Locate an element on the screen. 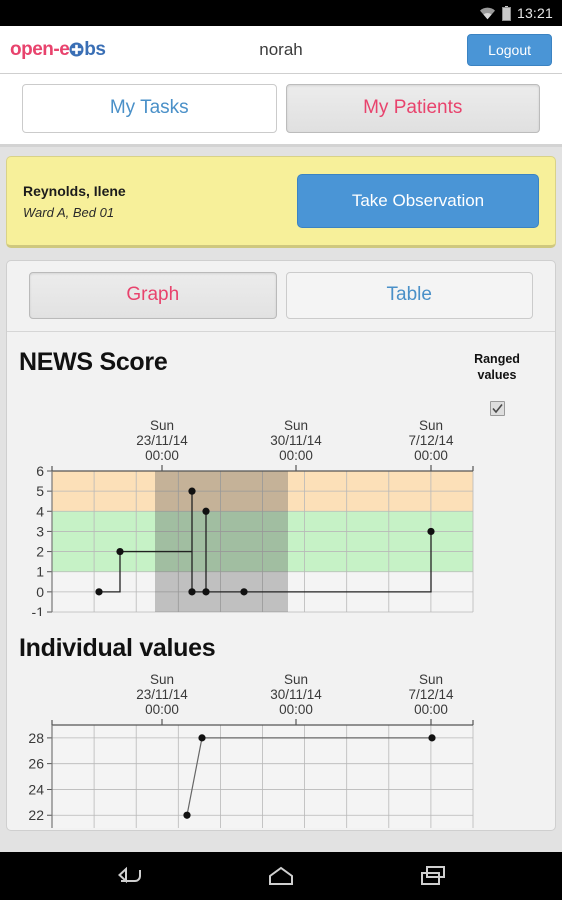  wifi-icon is located at coordinates (487, 13).